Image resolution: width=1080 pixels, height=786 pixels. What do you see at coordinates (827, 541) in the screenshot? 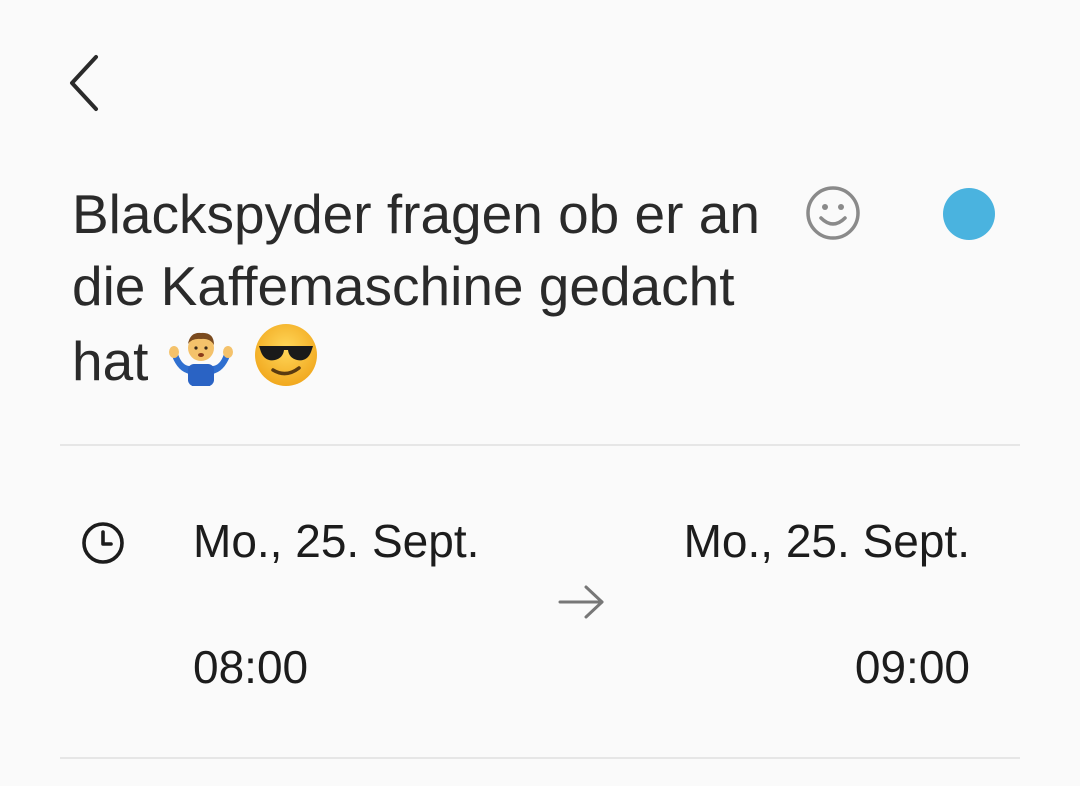
I see `end-date: Mo., 25. Sept.` at bounding box center [827, 541].